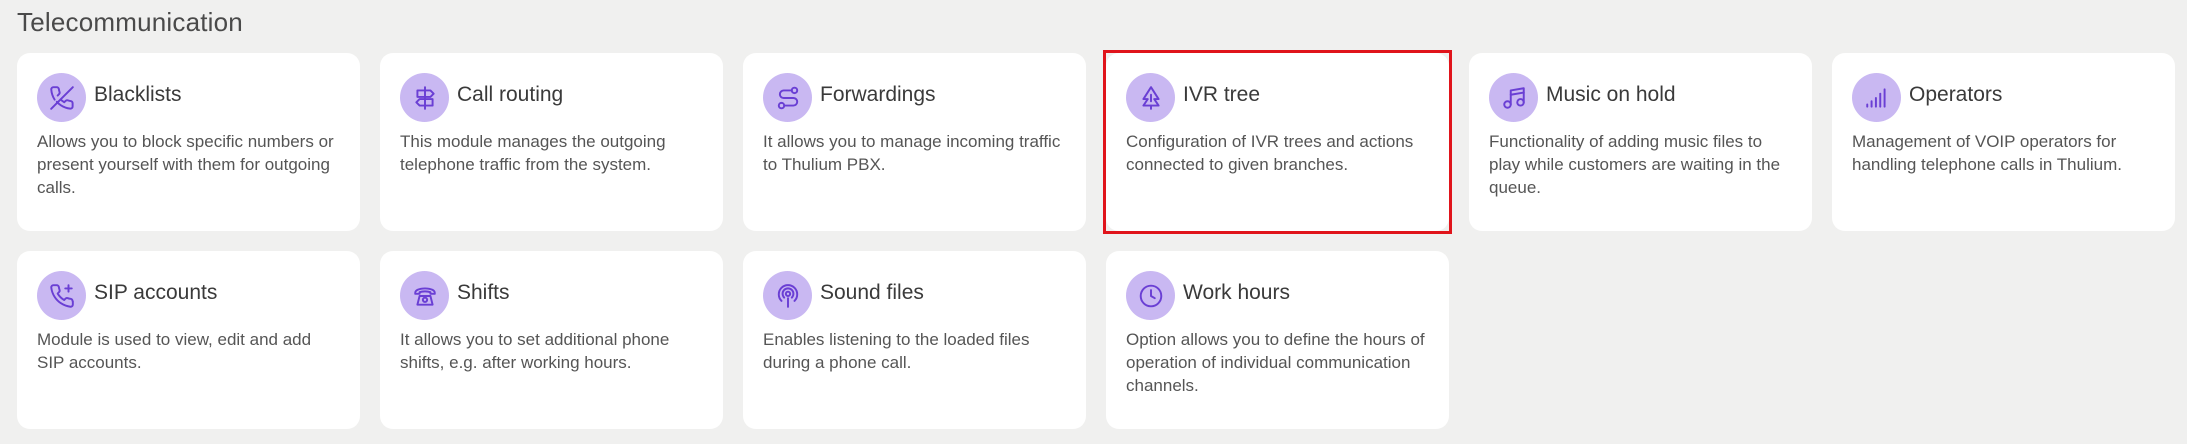 The height and width of the screenshot is (444, 2187). Describe the element at coordinates (1222, 94) in the screenshot. I see `module-title: IVR tree` at that location.